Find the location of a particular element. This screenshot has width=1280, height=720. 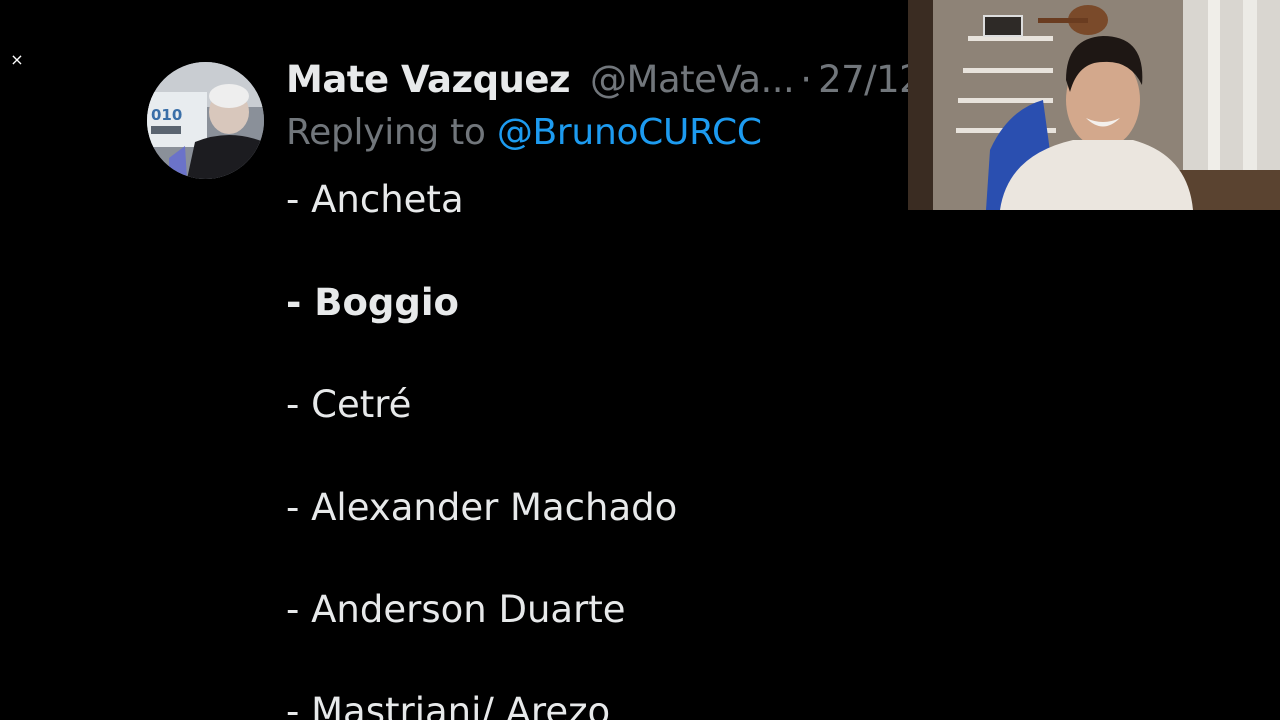

avatar-photo: 010 is located at coordinates (205, 120).